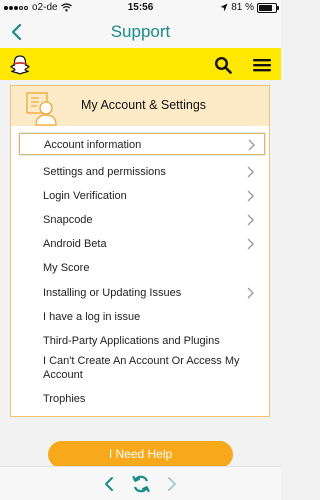 This screenshot has height=500, width=320. What do you see at coordinates (142, 268) in the screenshot?
I see `list-item-my-score: My Score` at bounding box center [142, 268].